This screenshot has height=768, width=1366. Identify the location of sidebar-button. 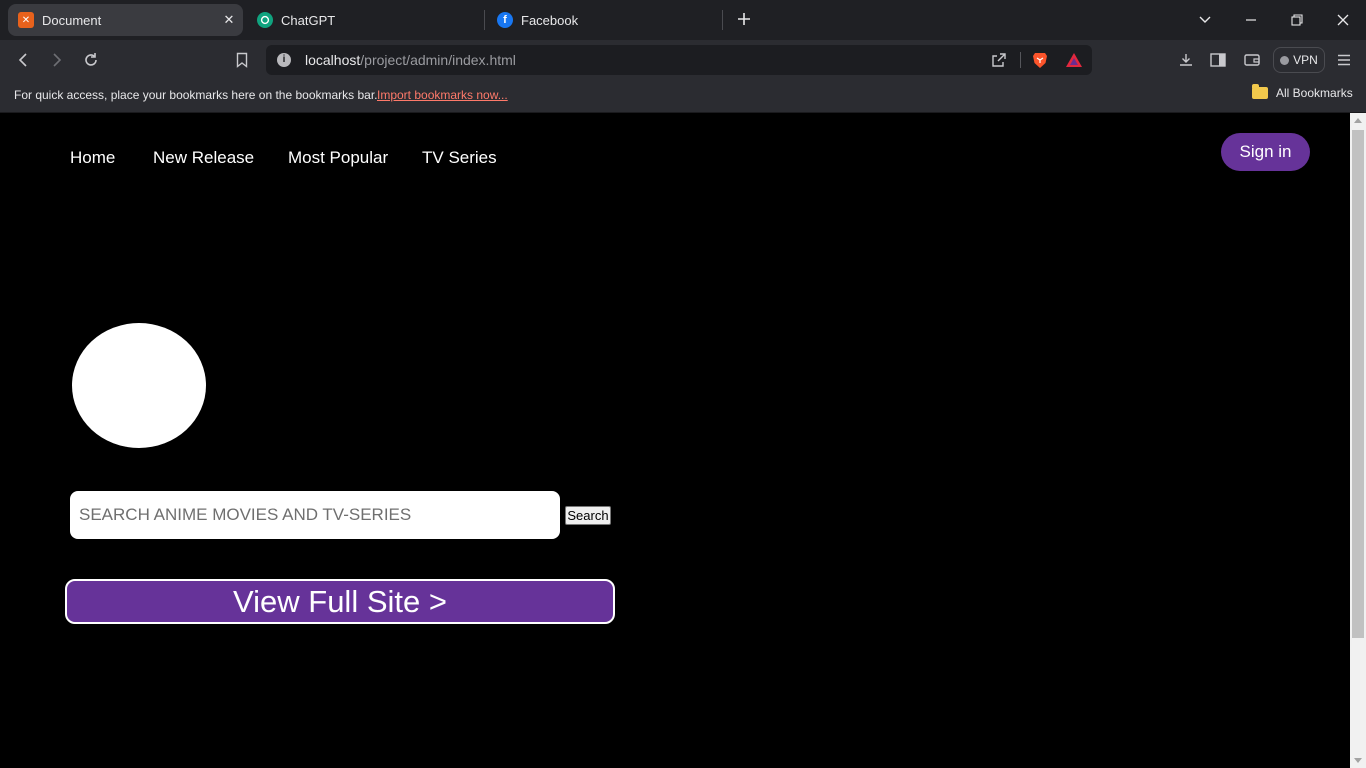
(1218, 60).